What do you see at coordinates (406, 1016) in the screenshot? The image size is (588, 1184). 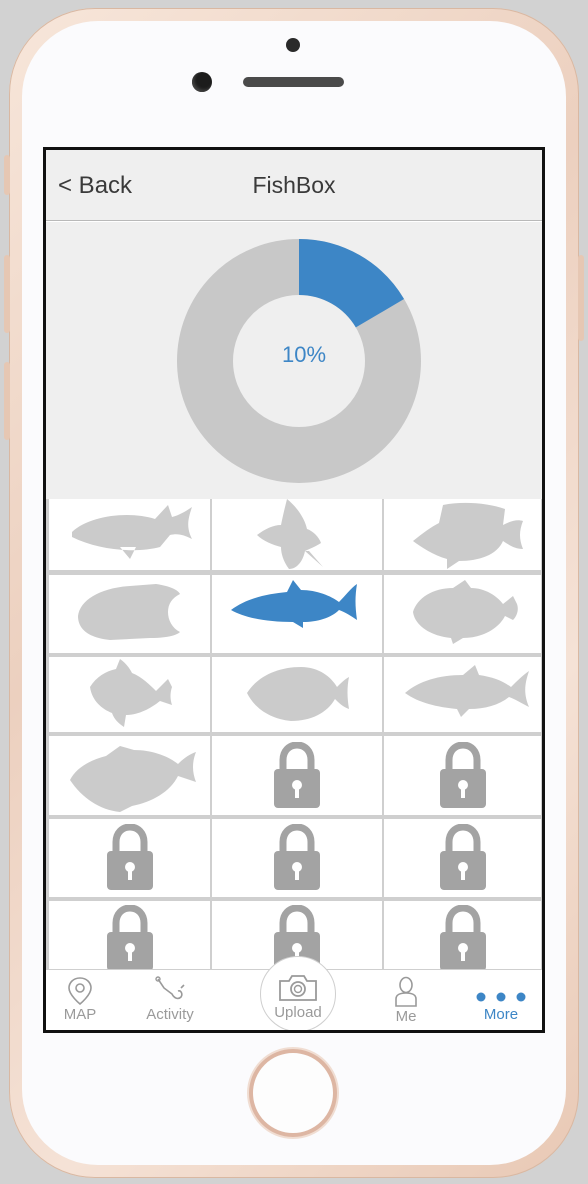 I see `tab-me-label: Me` at bounding box center [406, 1016].